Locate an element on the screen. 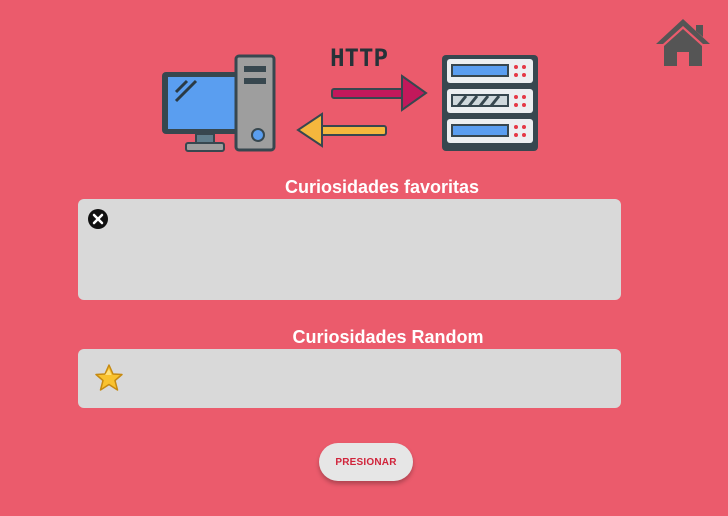 The width and height of the screenshot is (728, 516). random-list is located at coordinates (349, 378).